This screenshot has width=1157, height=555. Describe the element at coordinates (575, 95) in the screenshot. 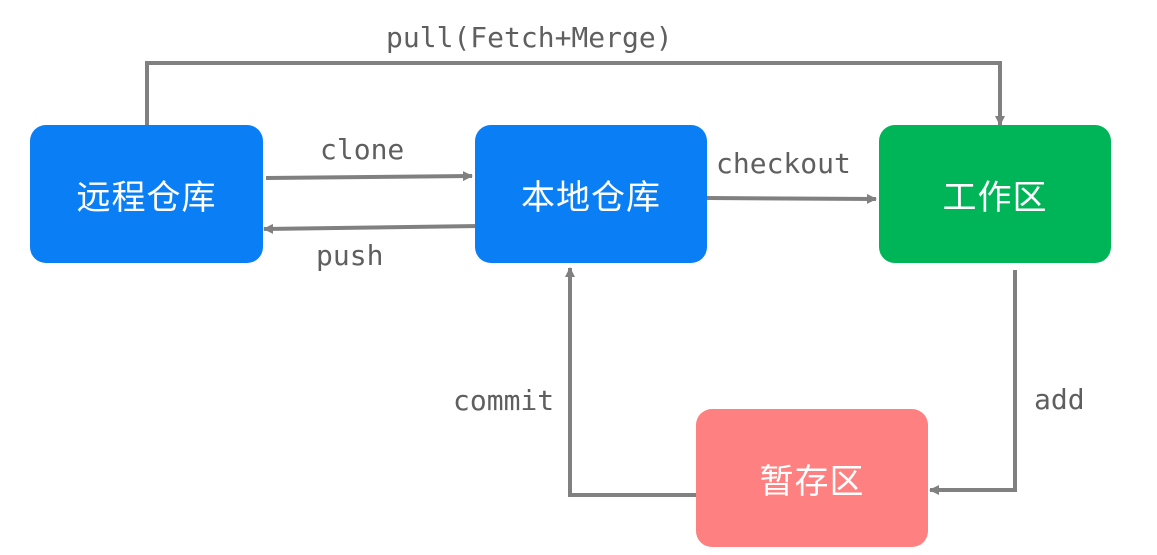

I see `pull-arrow` at that location.